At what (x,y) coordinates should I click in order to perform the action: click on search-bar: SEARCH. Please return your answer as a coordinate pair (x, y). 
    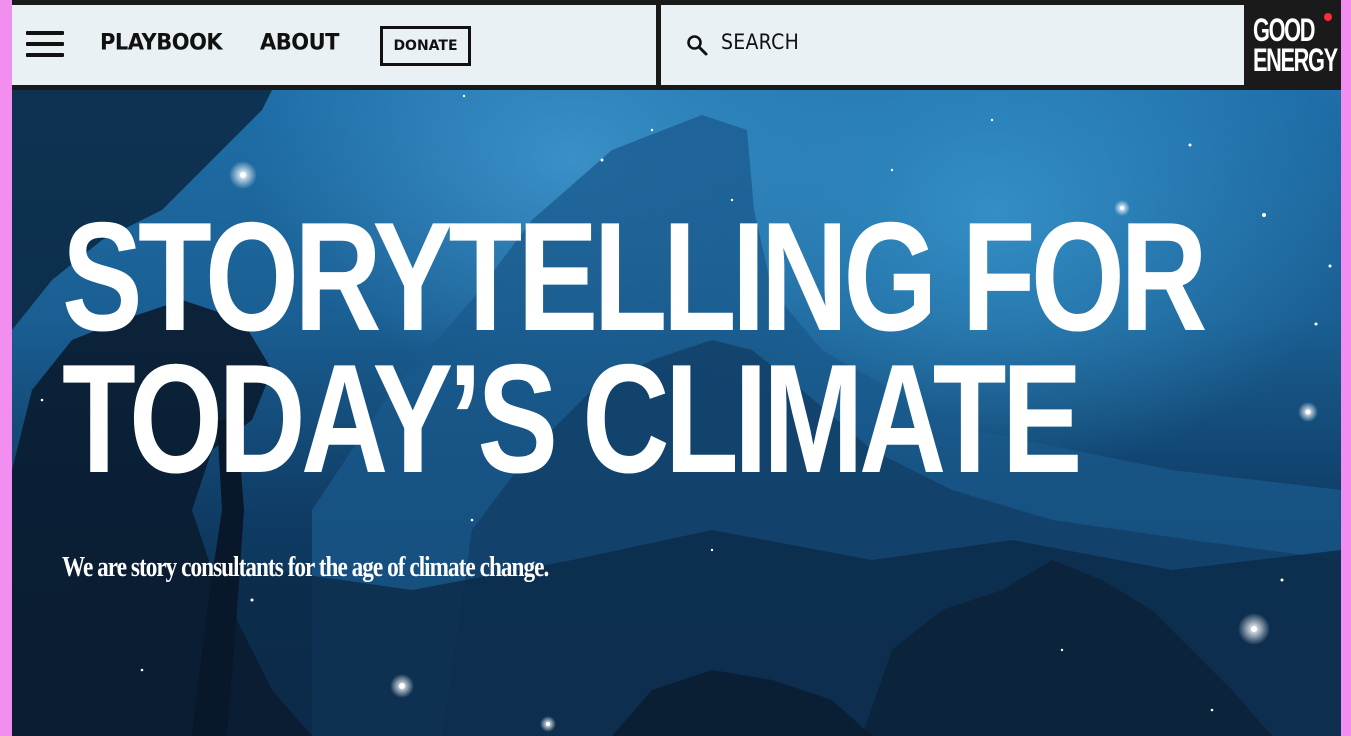
    Looking at the image, I should click on (952, 45).